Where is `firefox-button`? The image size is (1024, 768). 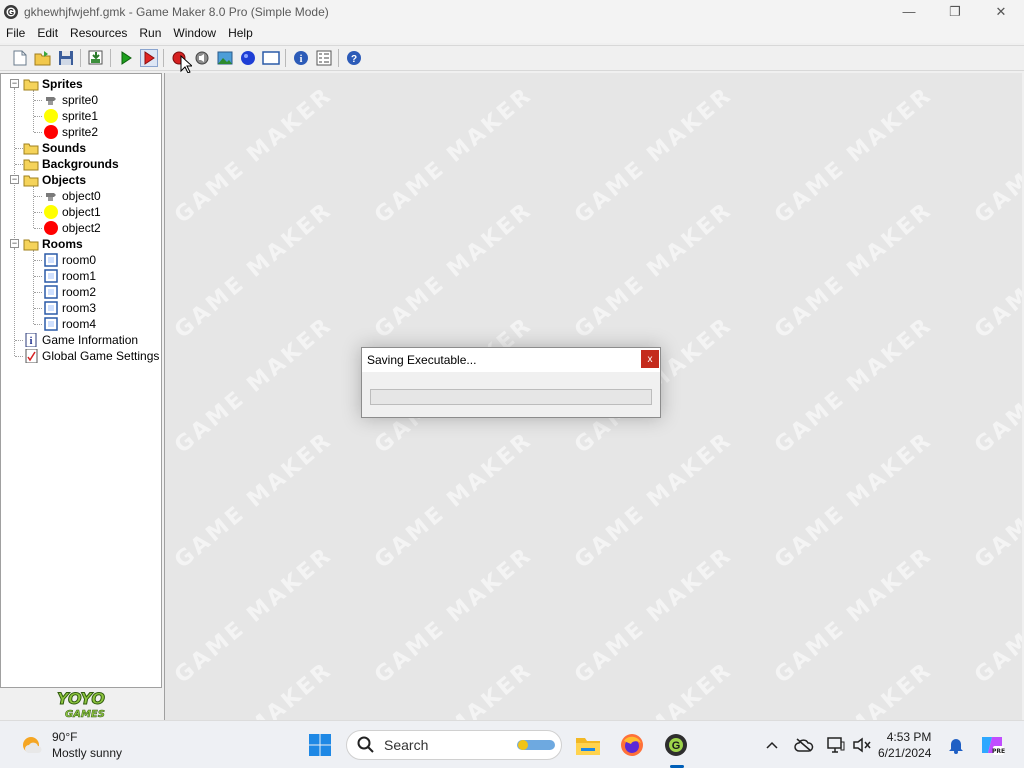
firefox-button is located at coordinates (632, 745).